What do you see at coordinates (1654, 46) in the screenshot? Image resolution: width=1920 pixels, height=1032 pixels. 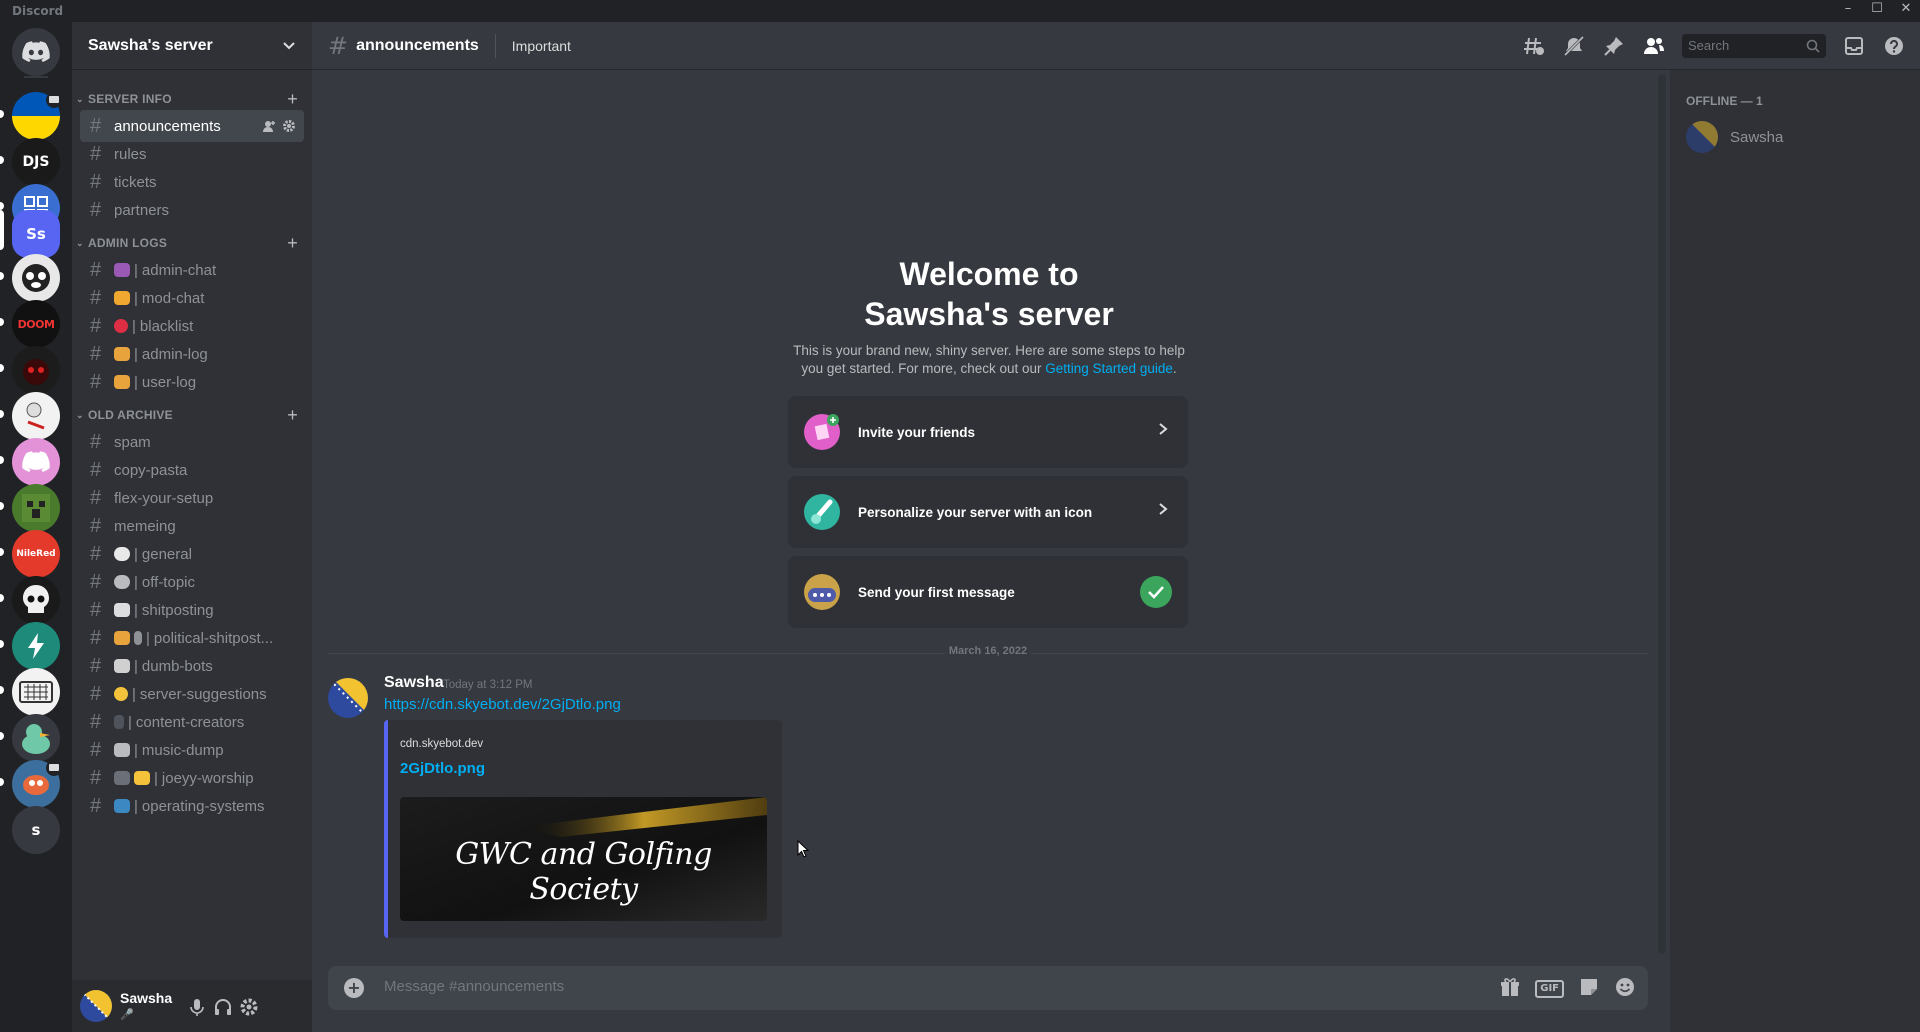 I see `member-list-icon` at bounding box center [1654, 46].